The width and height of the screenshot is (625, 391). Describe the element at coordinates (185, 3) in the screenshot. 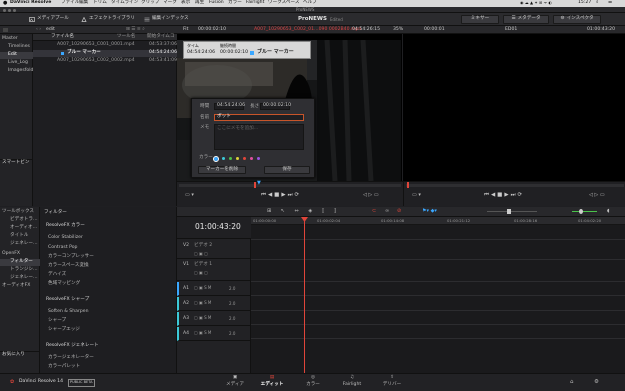

I see `menu-view: 表示` at that location.